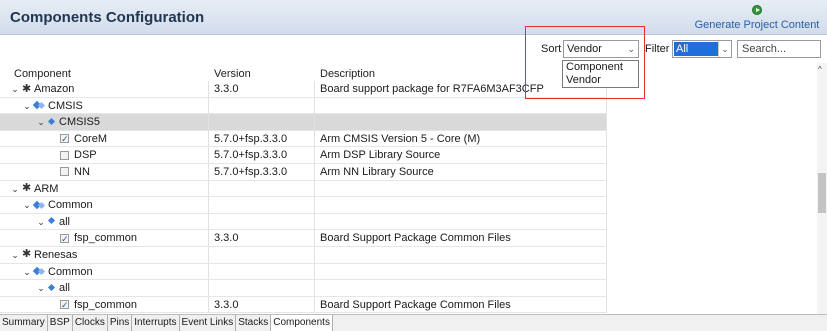  What do you see at coordinates (40, 271) in the screenshot?
I see `component-class-icon` at bounding box center [40, 271].